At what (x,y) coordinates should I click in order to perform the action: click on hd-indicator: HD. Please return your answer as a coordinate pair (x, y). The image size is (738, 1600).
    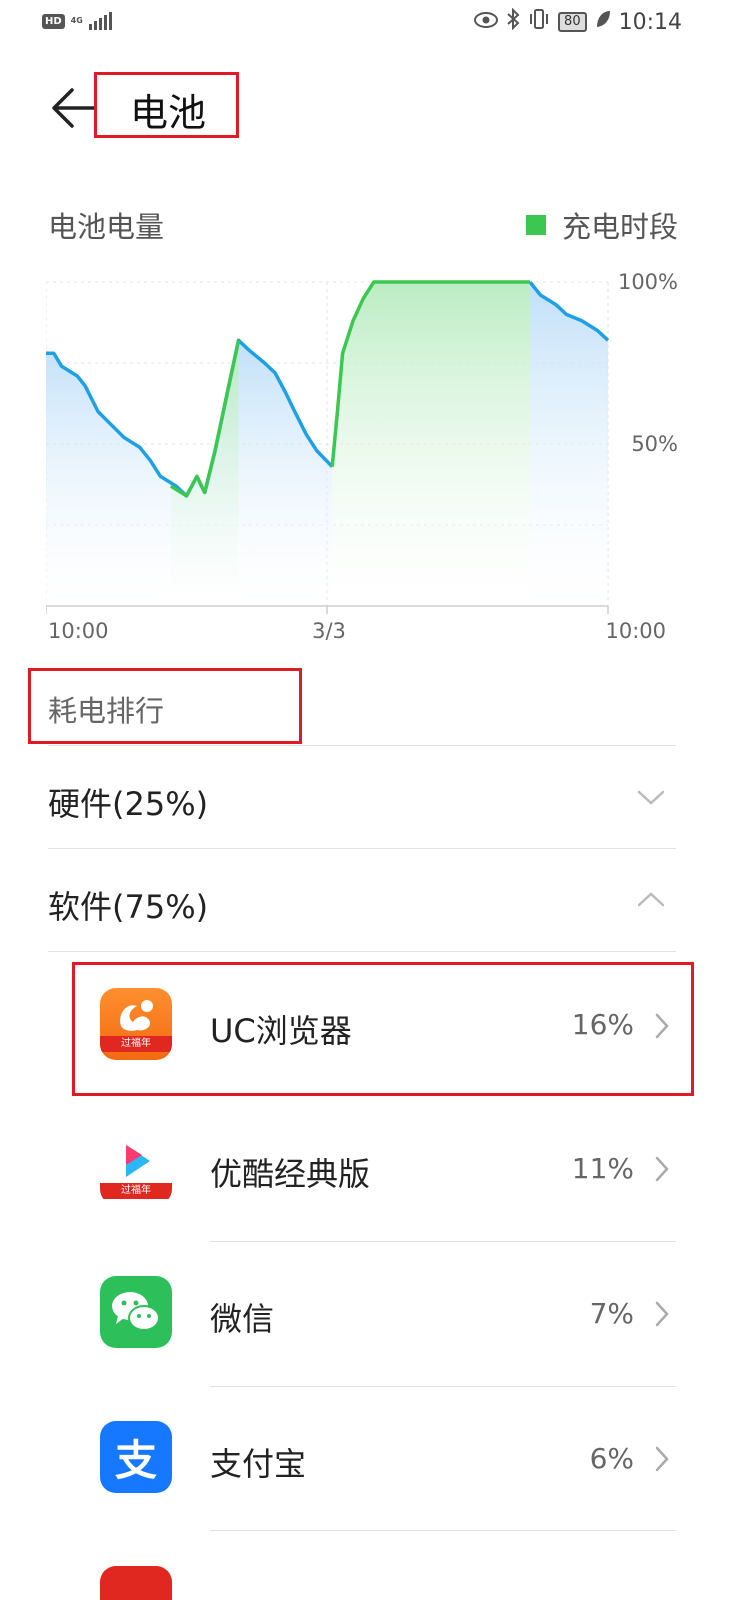
    Looking at the image, I should click on (53, 21).